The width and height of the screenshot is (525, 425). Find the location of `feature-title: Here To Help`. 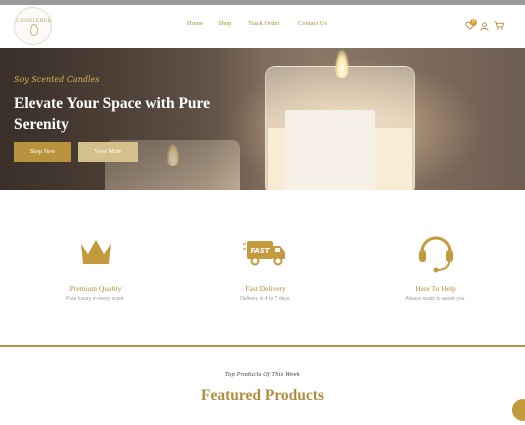

feature-title: Here To Help is located at coordinates (435, 288).